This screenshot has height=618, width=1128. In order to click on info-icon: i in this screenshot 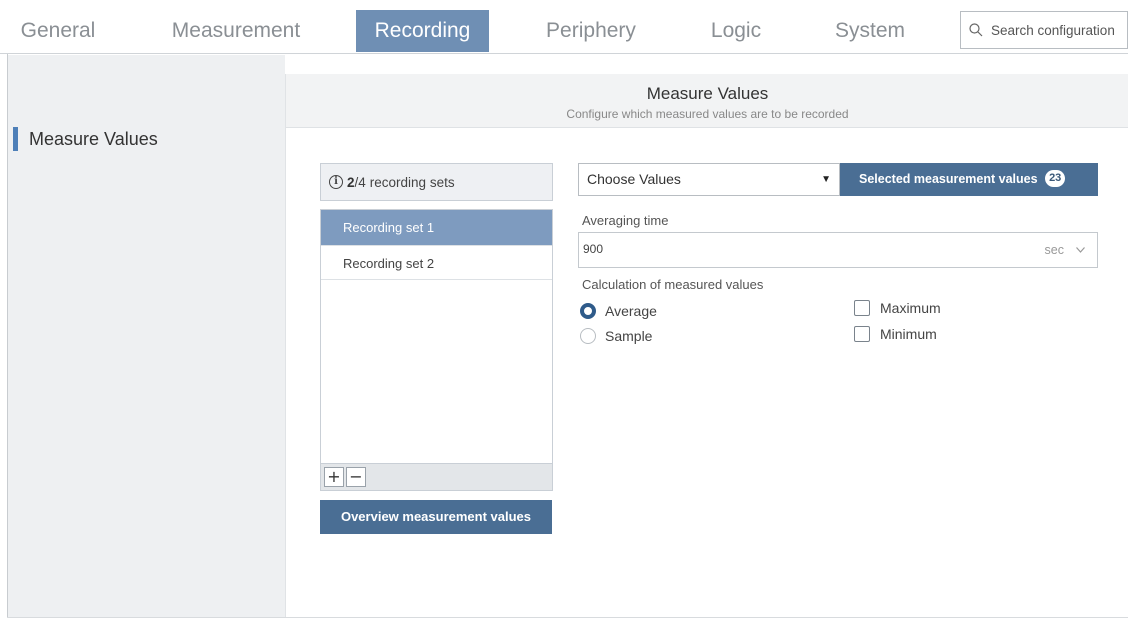, I will do `click(336, 182)`.